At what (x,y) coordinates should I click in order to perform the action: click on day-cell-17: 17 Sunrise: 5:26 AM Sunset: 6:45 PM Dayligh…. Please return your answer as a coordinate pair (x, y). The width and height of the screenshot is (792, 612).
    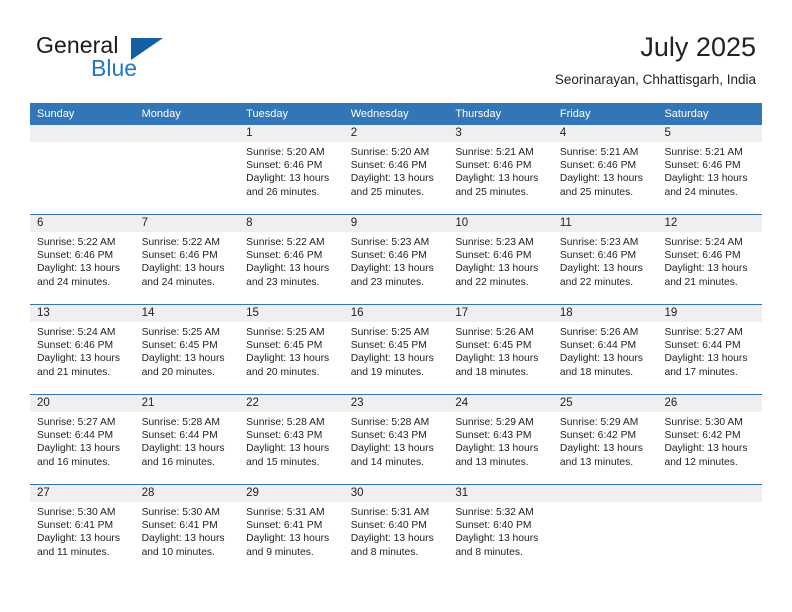
    Looking at the image, I should click on (500, 349).